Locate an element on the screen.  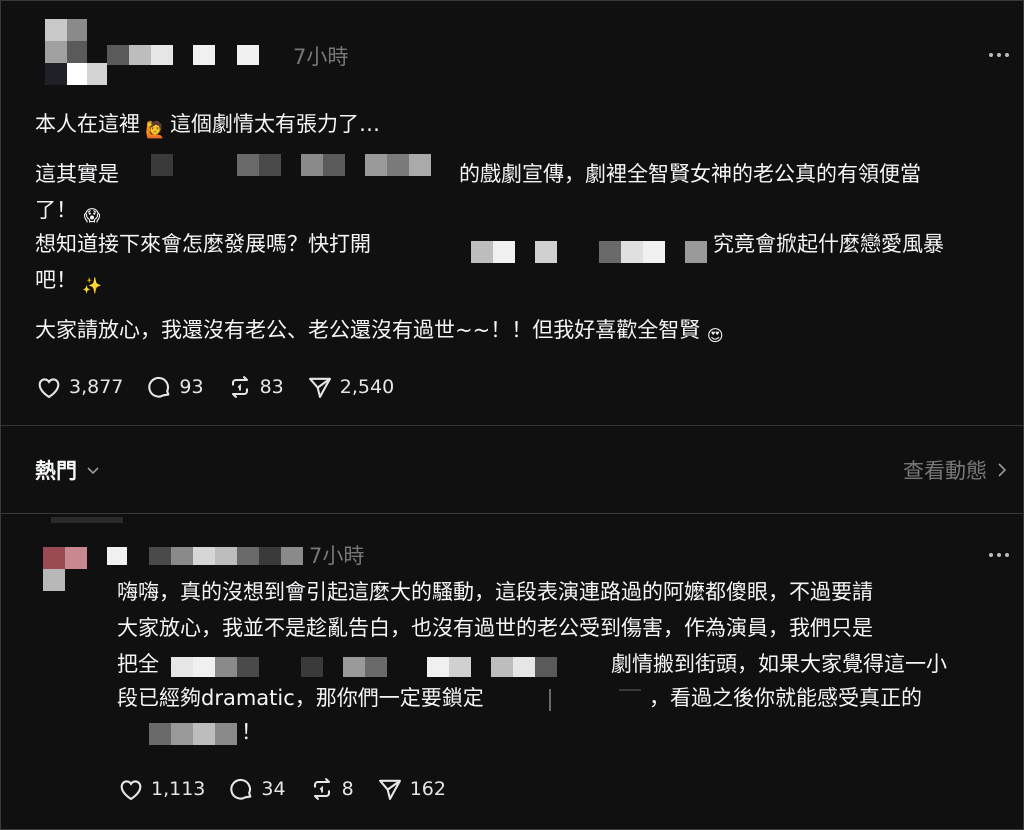
post-line-4: 想知道接下來會怎麼發展嗎？快打開 is located at coordinates (203, 244).